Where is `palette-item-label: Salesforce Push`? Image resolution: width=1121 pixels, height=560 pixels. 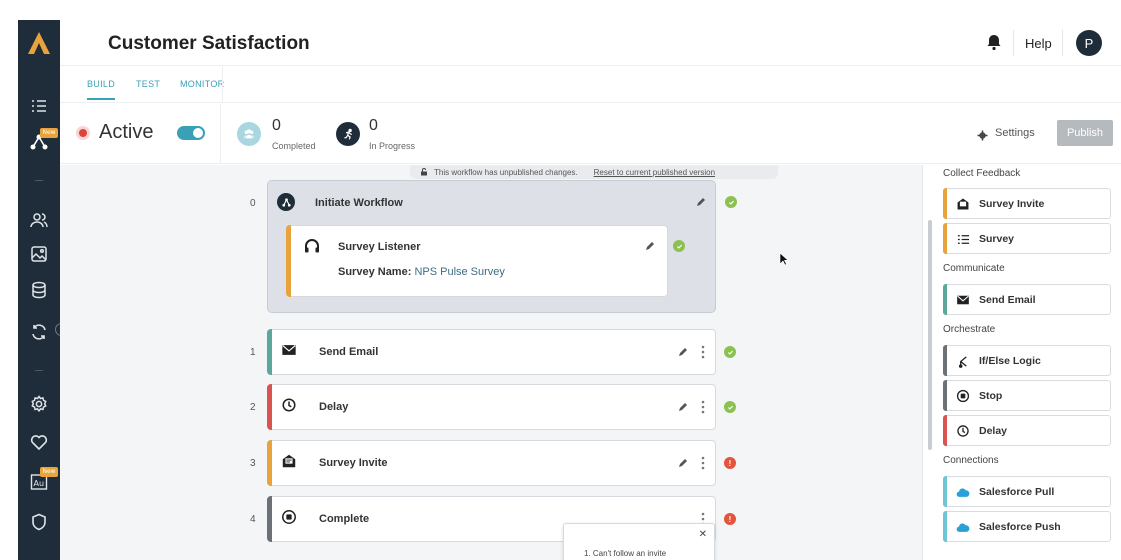
palette-item-label: Salesforce Push is located at coordinates (1020, 527).